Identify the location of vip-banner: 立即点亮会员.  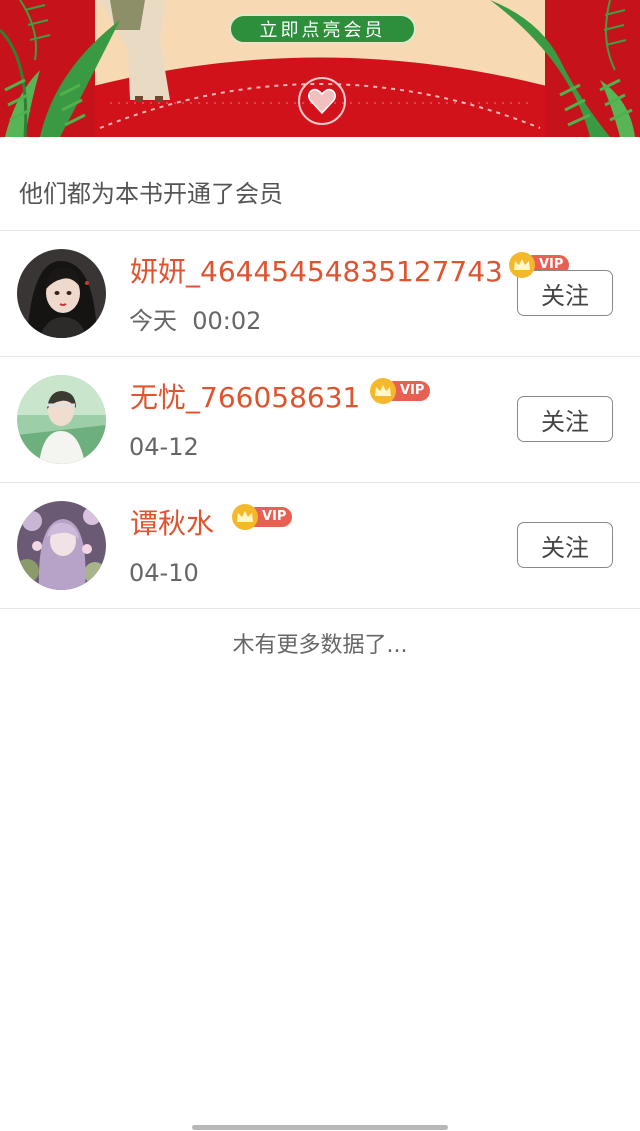
(320, 68).